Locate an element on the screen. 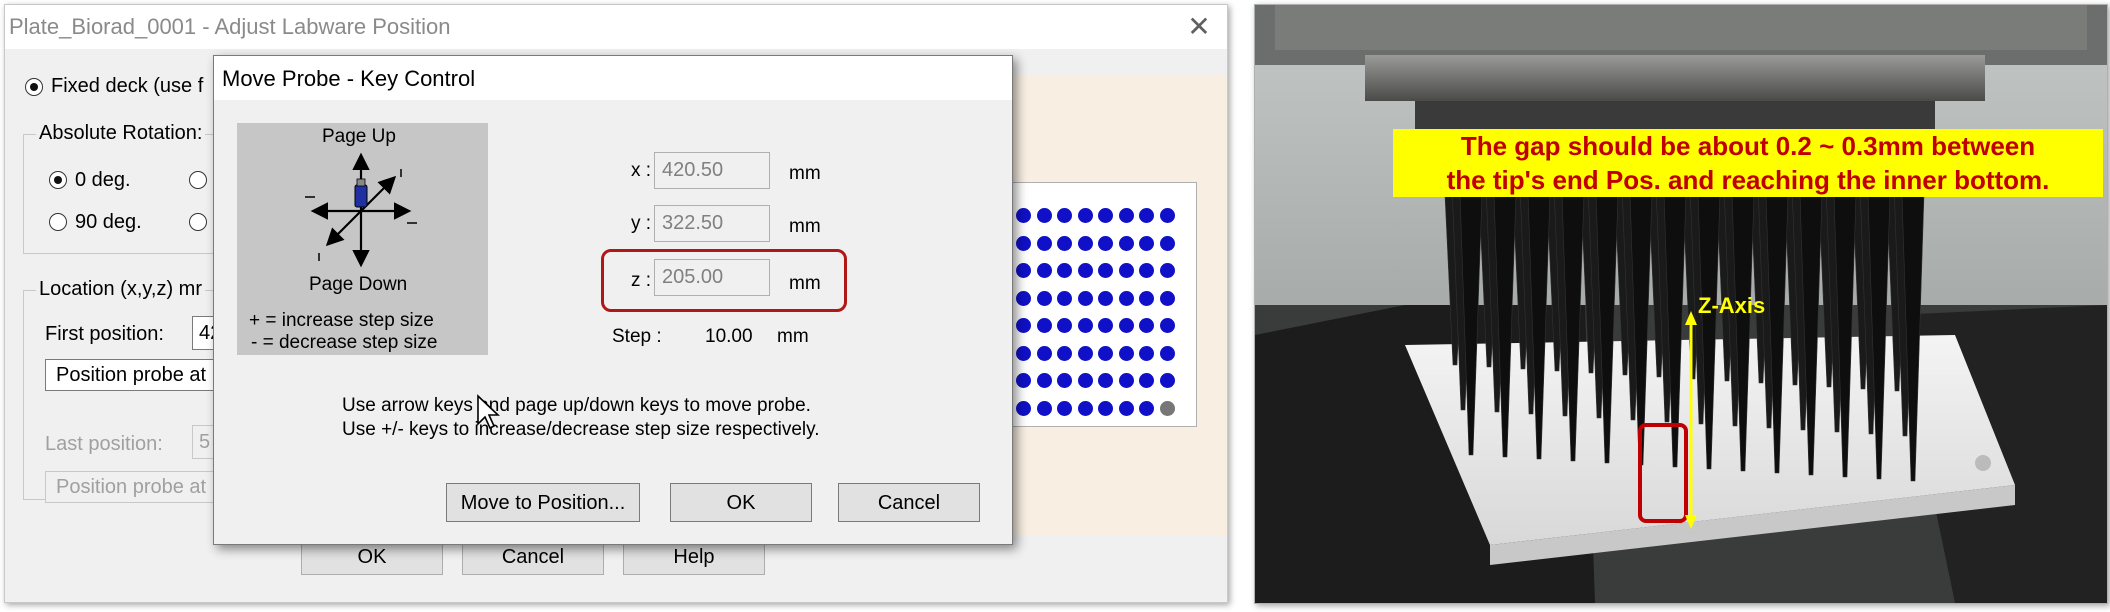 The image size is (2110, 612). dialog-ok-button: OK is located at coordinates (741, 502).